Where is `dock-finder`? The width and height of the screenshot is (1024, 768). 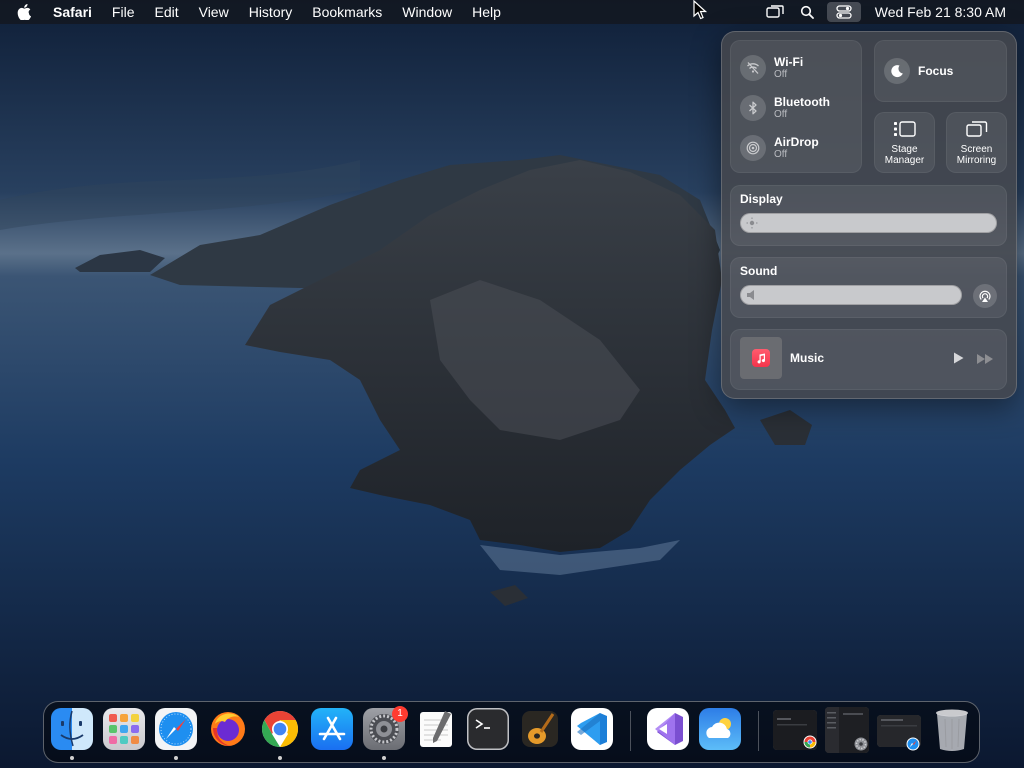
dock-finder is located at coordinates (72, 729).